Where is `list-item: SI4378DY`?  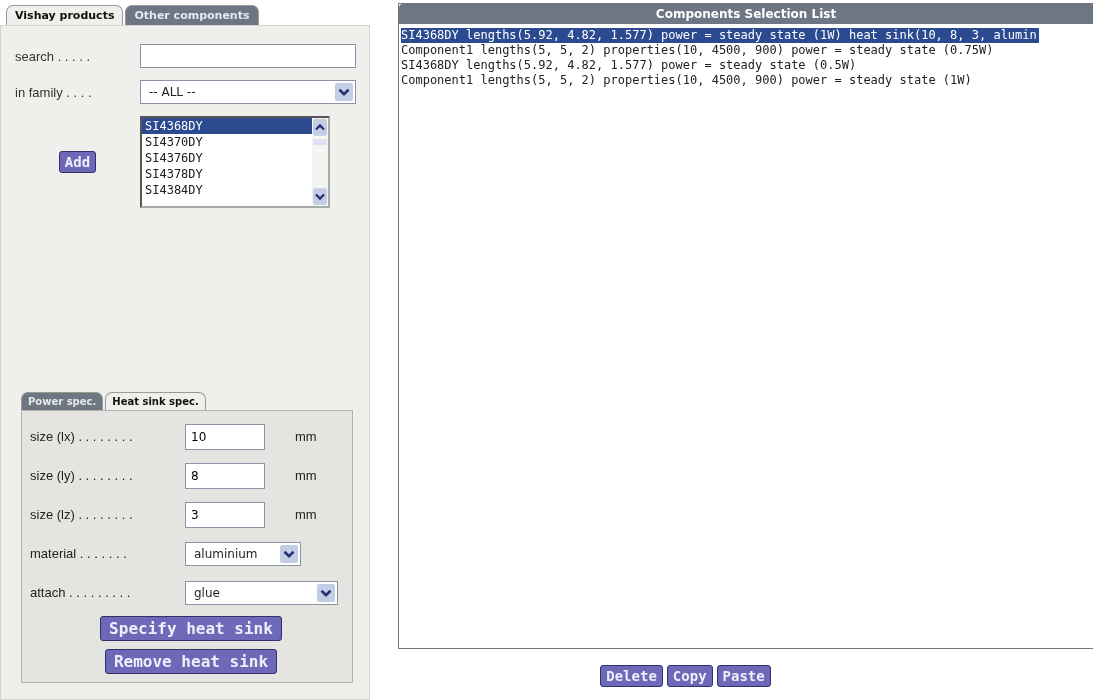 list-item: SI4378DY is located at coordinates (227, 174).